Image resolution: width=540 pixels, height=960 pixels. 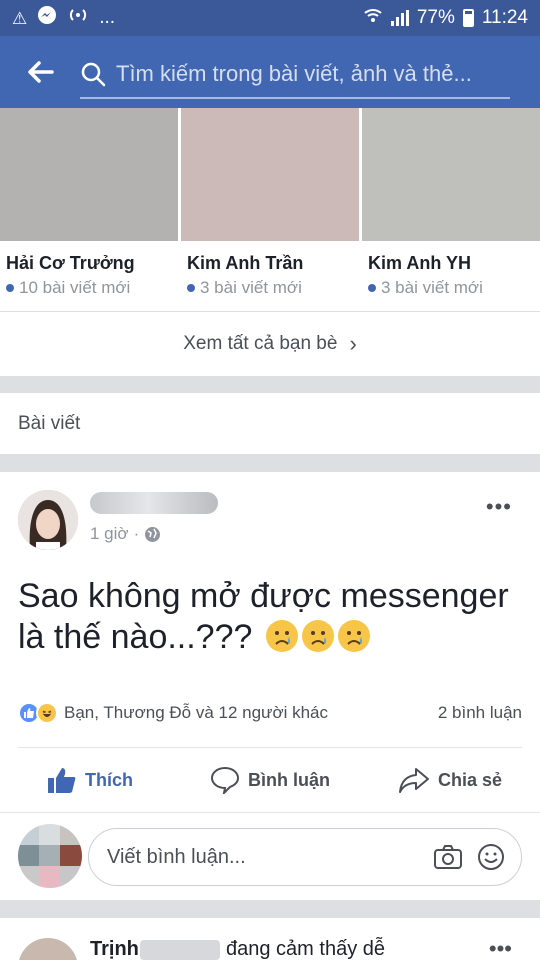 I want to click on friend-card: Kim Anh Trần 3 bài viết mới, so click(x=270, y=209).